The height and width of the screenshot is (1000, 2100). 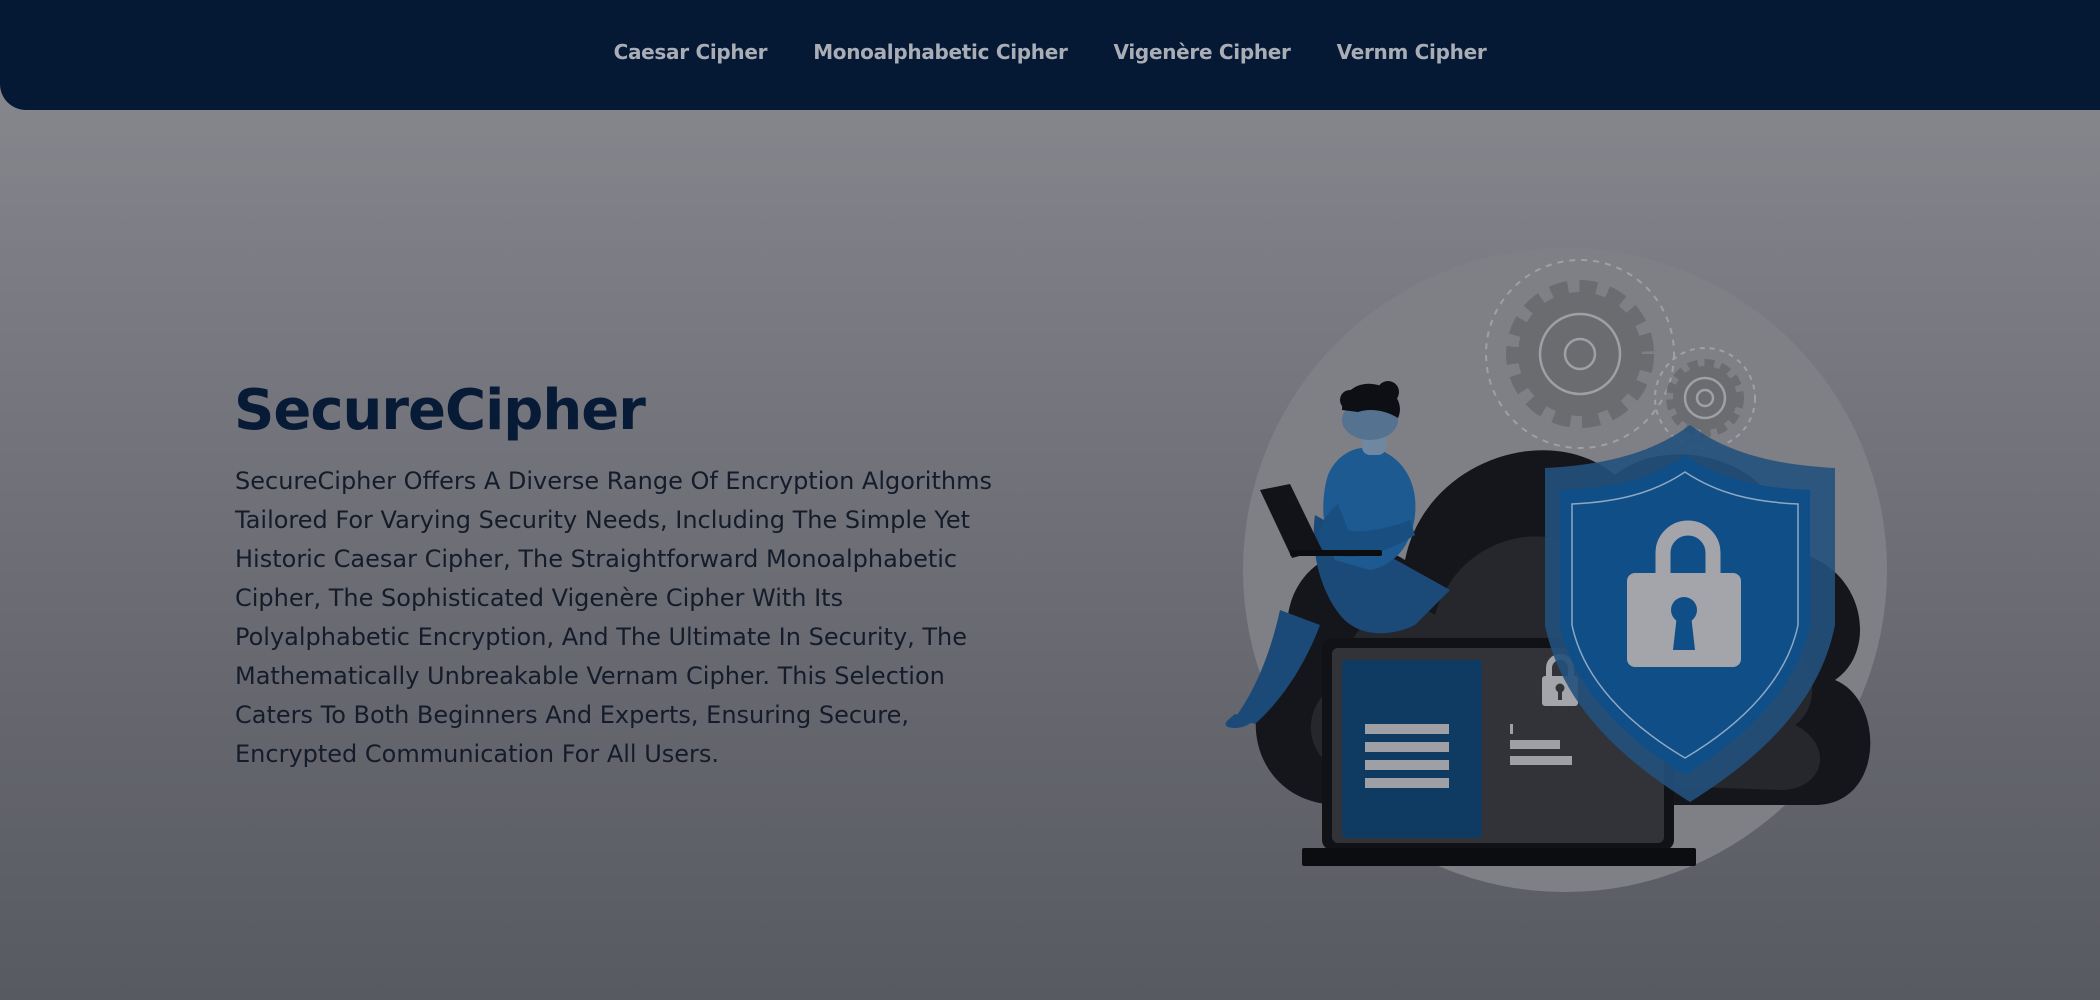 I want to click on nav-link-vigenere-cipher: Vigenère Cipher, so click(x=1202, y=52).